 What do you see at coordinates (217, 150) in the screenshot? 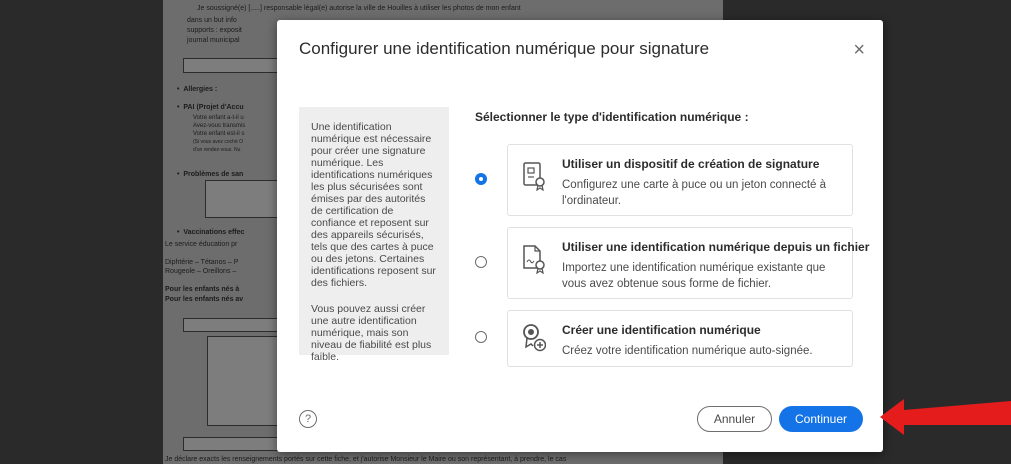
I see `doc-small-line: d'un rendez-vous. Nu` at bounding box center [217, 150].